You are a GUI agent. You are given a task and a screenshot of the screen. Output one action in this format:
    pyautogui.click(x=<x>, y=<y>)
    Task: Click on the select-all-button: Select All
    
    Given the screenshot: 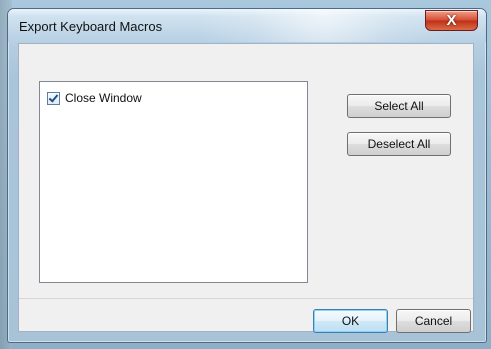 What is the action you would take?
    pyautogui.click(x=399, y=106)
    